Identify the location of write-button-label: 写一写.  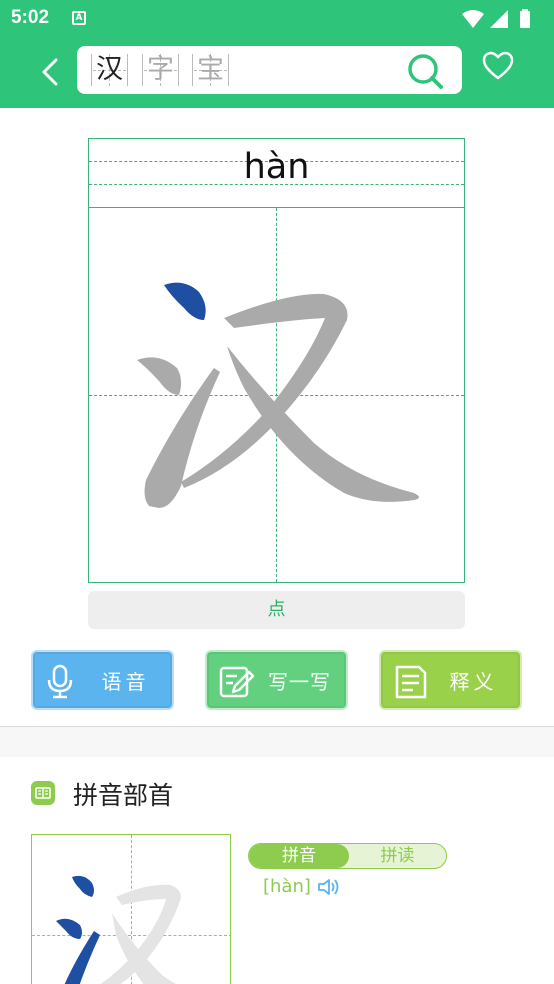
(299, 682).